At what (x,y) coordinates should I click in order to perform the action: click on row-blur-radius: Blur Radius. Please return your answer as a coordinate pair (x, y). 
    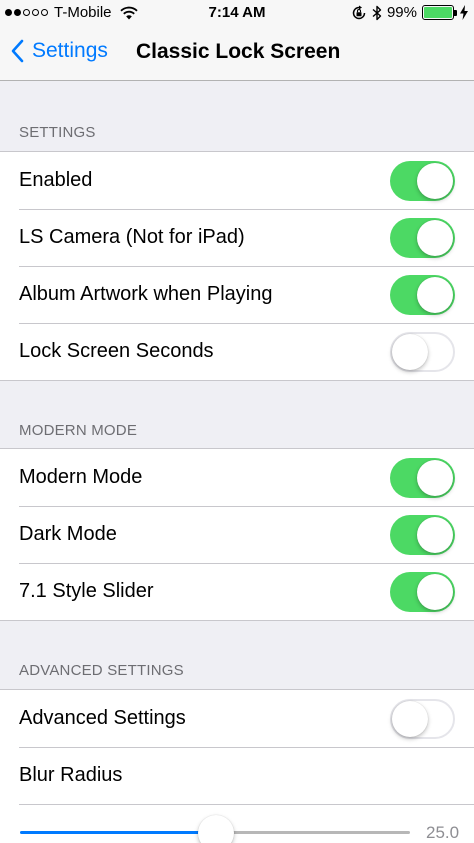
    Looking at the image, I should click on (237, 775).